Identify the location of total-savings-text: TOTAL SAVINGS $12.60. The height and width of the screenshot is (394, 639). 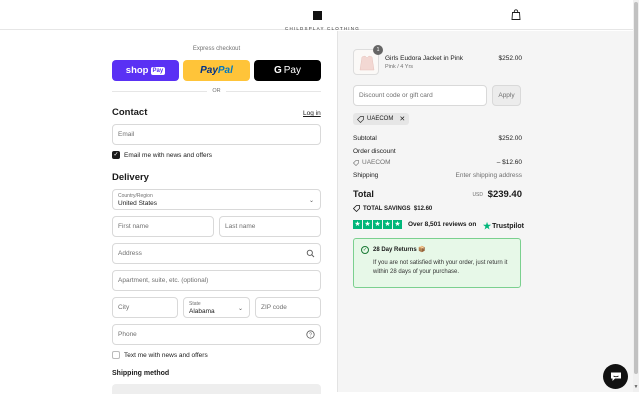
(398, 208).